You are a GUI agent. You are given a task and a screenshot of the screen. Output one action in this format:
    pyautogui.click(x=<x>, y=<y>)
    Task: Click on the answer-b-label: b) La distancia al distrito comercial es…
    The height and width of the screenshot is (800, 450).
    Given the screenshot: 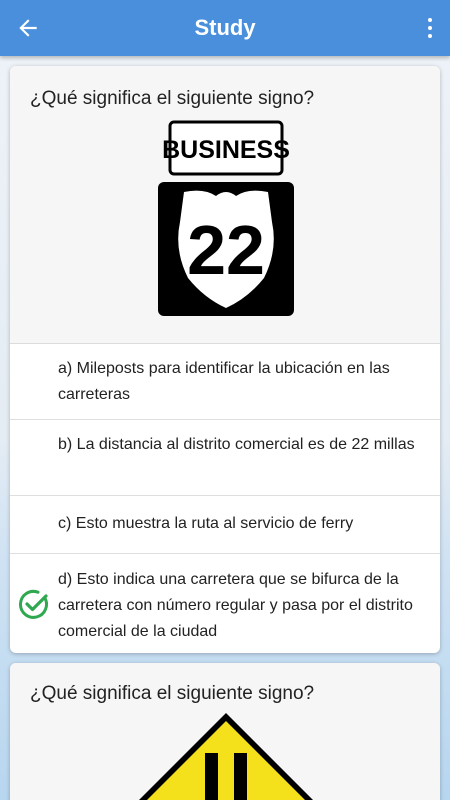 What is the action you would take?
    pyautogui.click(x=236, y=444)
    